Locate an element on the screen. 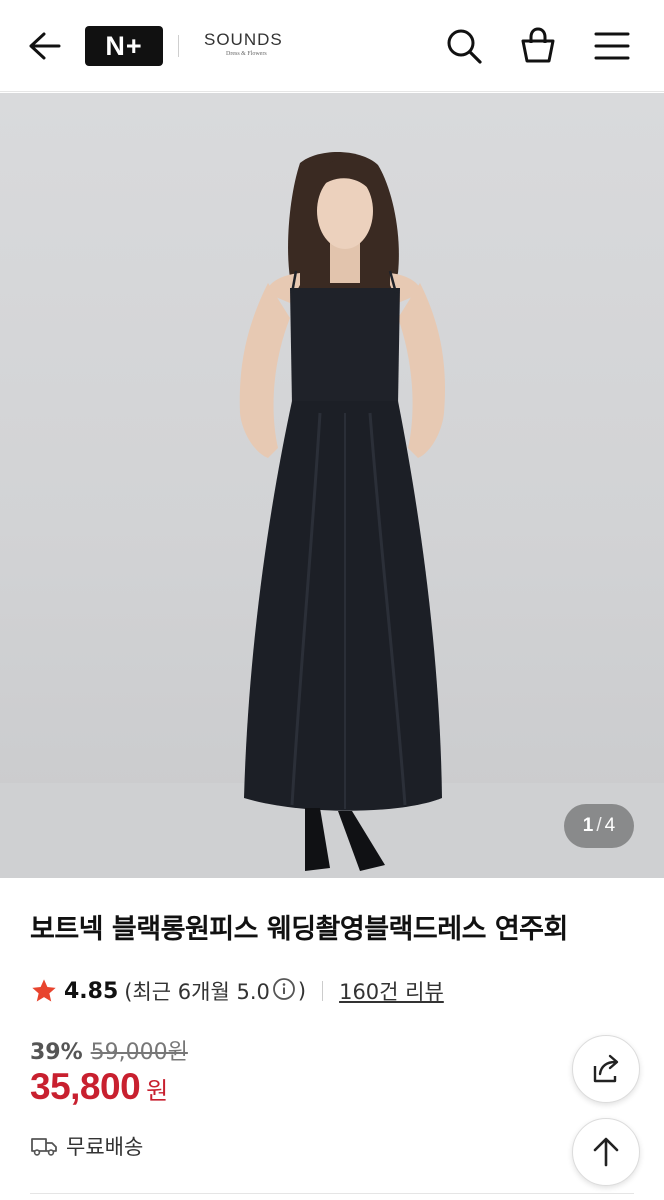 The image size is (664, 1200). brand-logo-sub: Dress & Flowers is located at coordinates (246, 54).